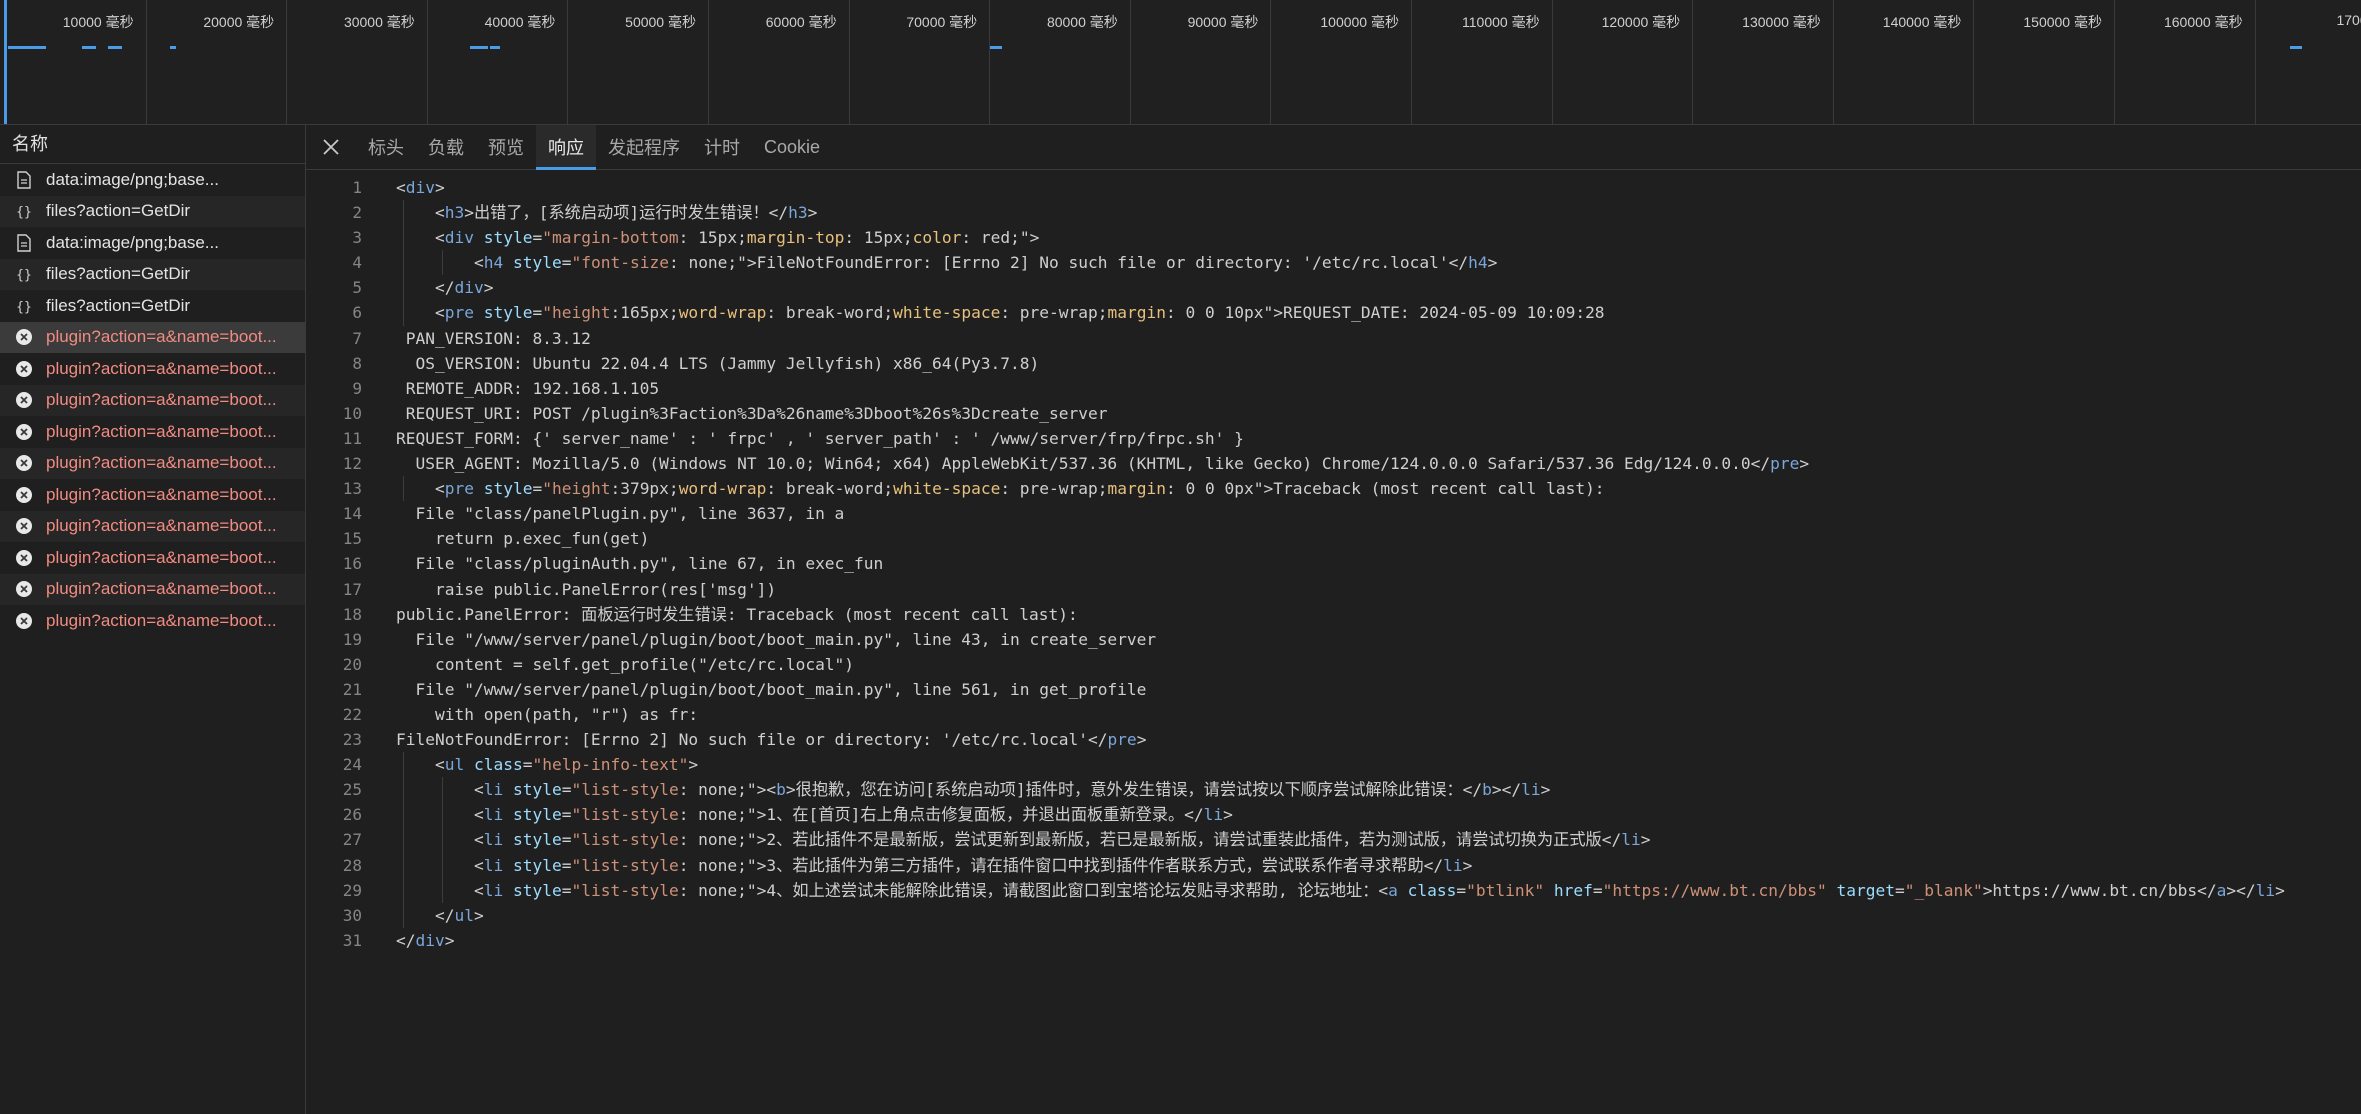  What do you see at coordinates (1333, 538) in the screenshot?
I see `code-line: 15 return p.exec_fun(get)` at bounding box center [1333, 538].